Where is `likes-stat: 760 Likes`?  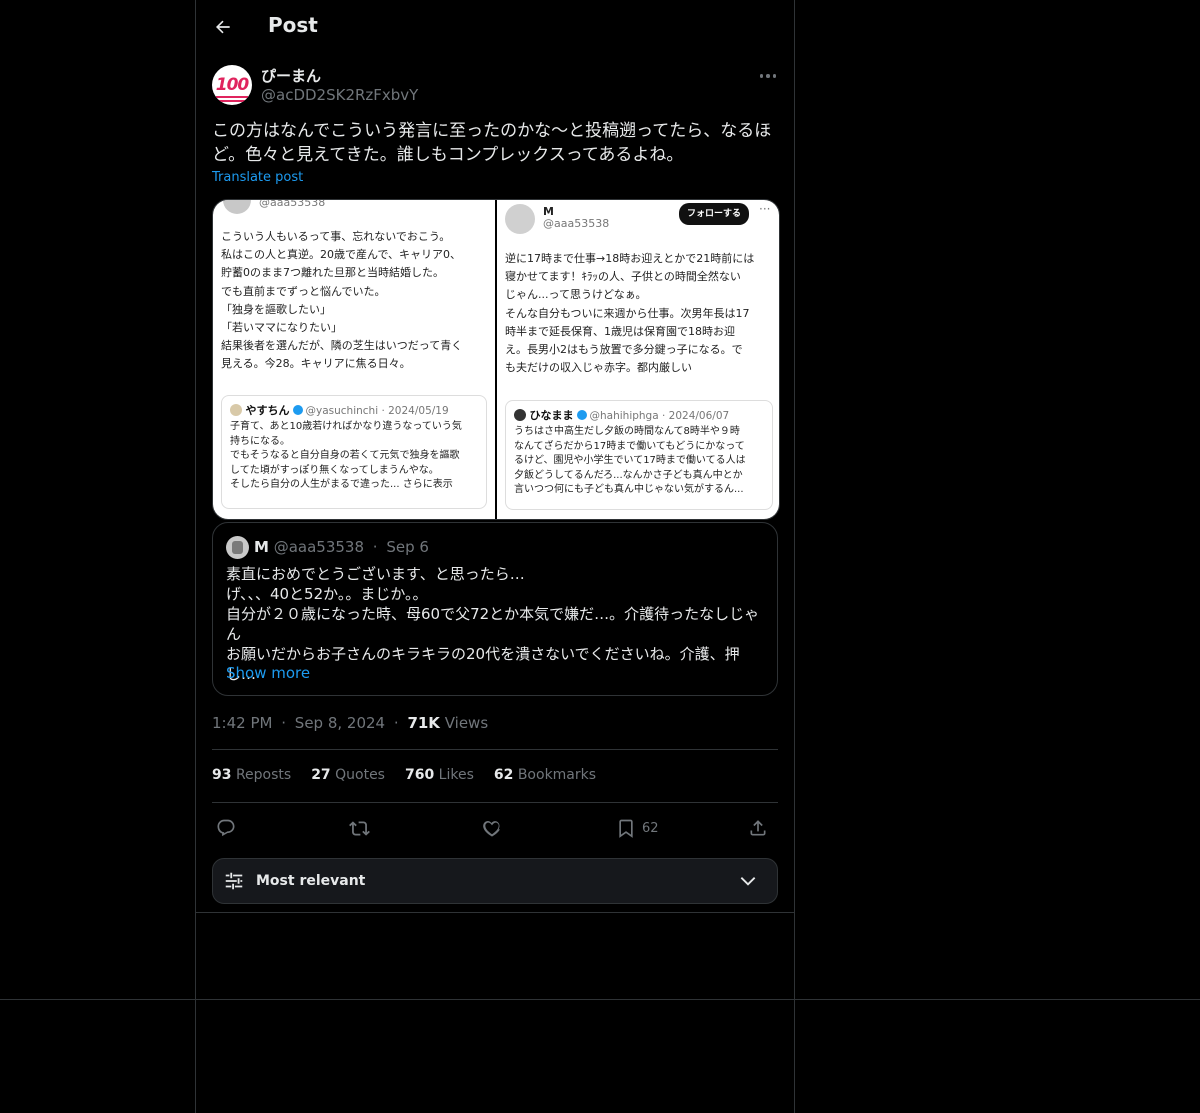
likes-stat: 760 Likes is located at coordinates (439, 775).